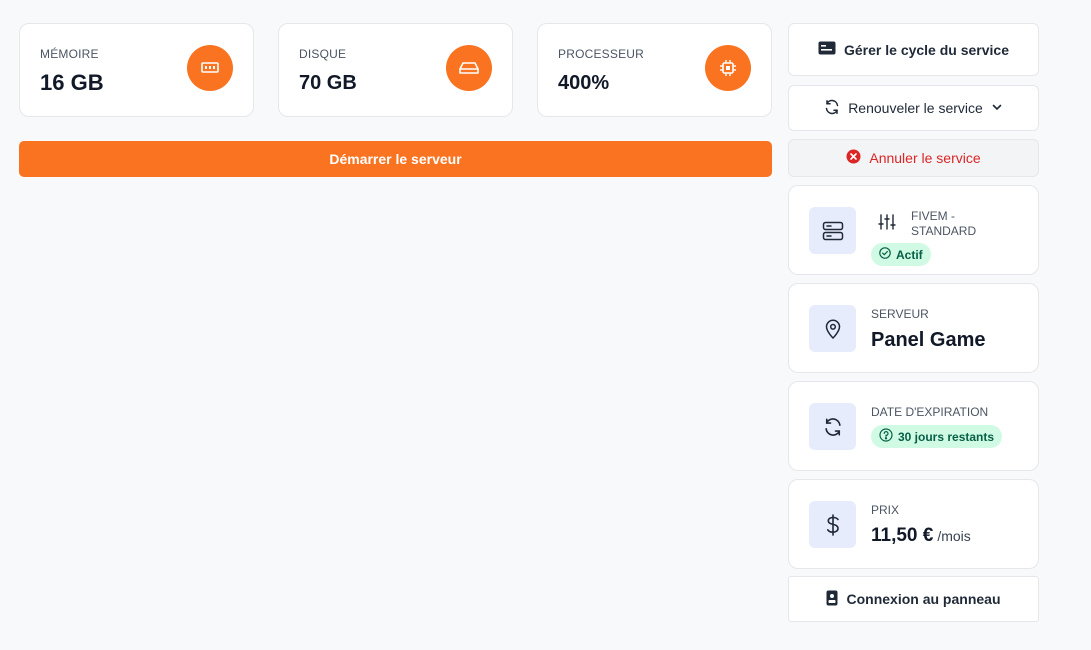 This screenshot has height=650, width=1091. I want to click on disk-value: 70 GB, so click(328, 83).